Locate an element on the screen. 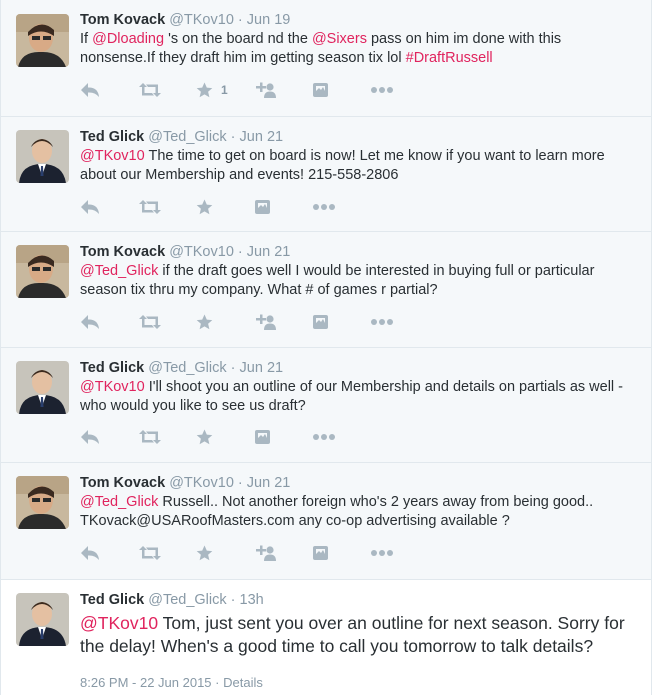 The image size is (652, 695). favorite-button: 1 is located at coordinates (225, 90).